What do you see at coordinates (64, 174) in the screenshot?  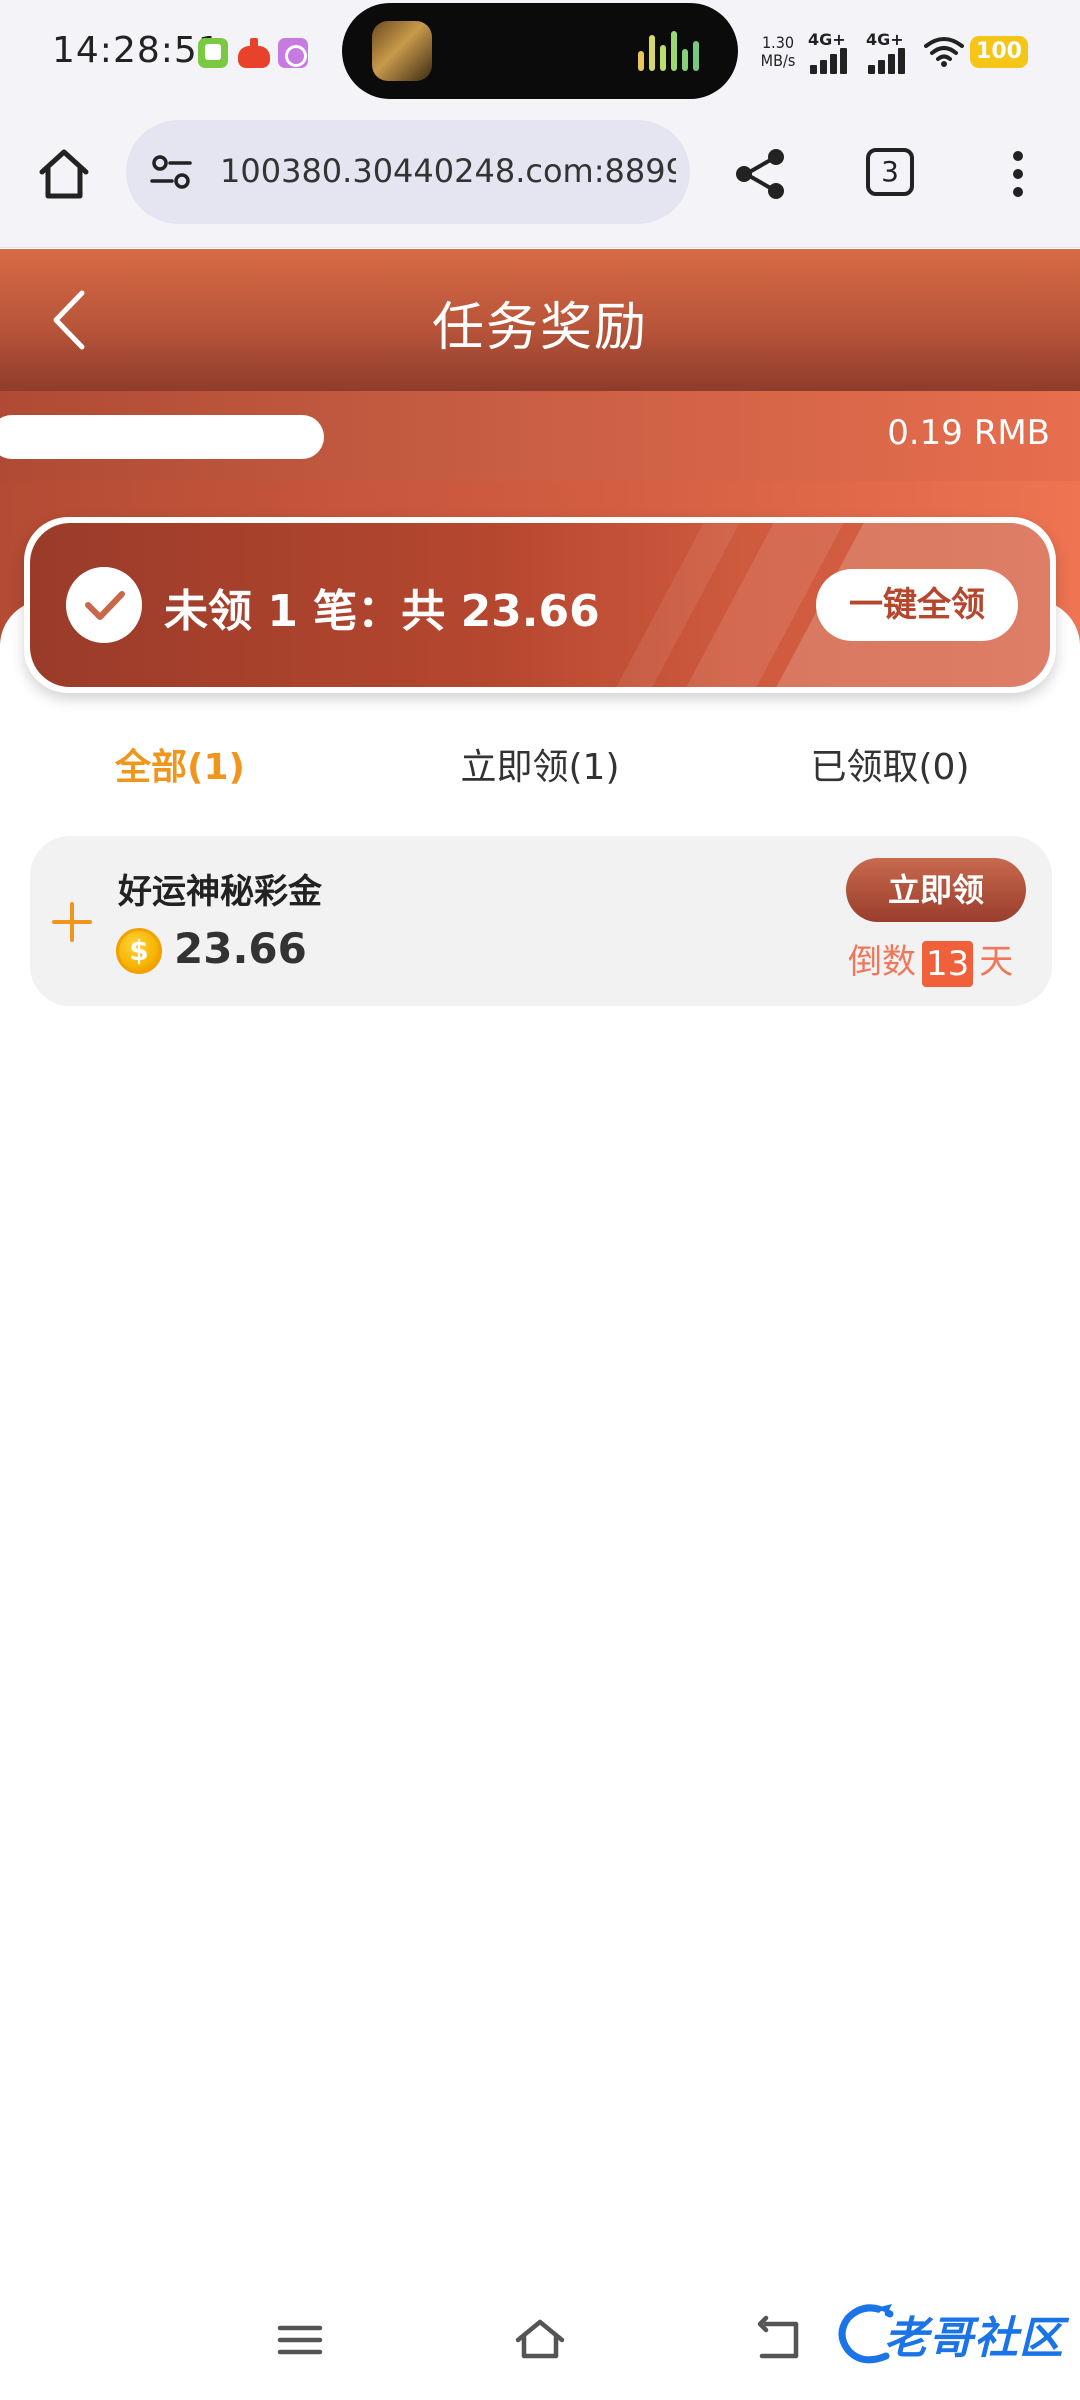 I see `home-icon` at bounding box center [64, 174].